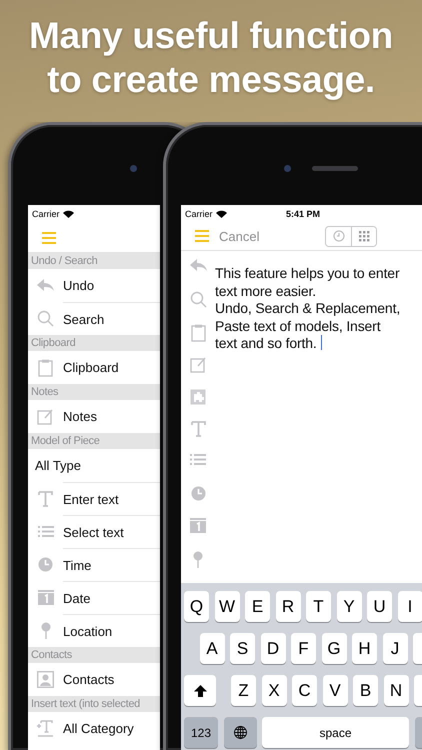  Describe the element at coordinates (365, 690) in the screenshot. I see `letter-key: B` at that location.